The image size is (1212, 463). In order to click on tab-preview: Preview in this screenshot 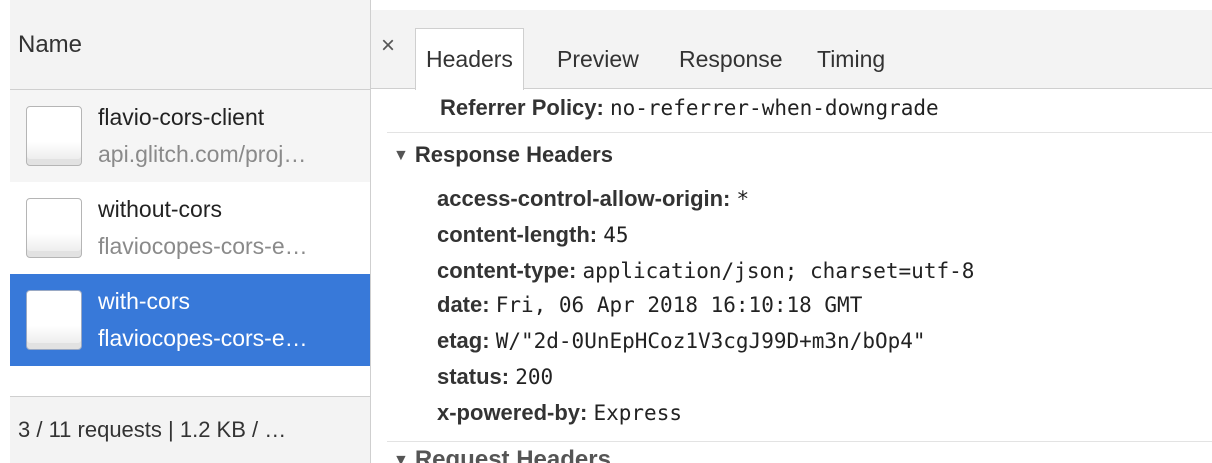, I will do `click(598, 59)`.